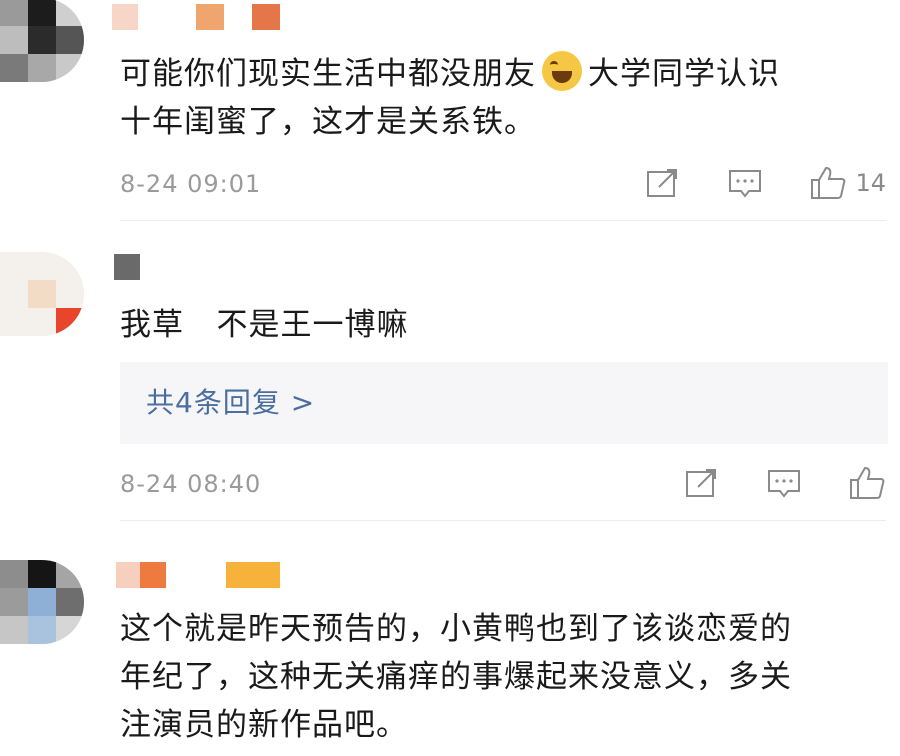 The height and width of the screenshot is (756, 900). What do you see at coordinates (847, 183) in the screenshot?
I see `like-button: 14` at bounding box center [847, 183].